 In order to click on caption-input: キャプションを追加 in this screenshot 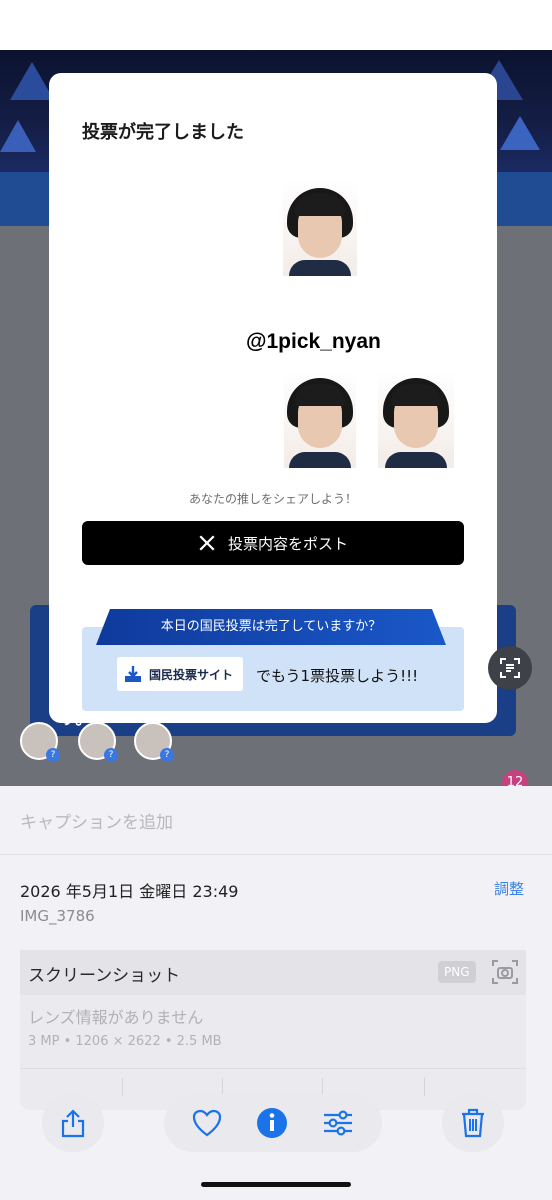, I will do `click(96, 820)`.